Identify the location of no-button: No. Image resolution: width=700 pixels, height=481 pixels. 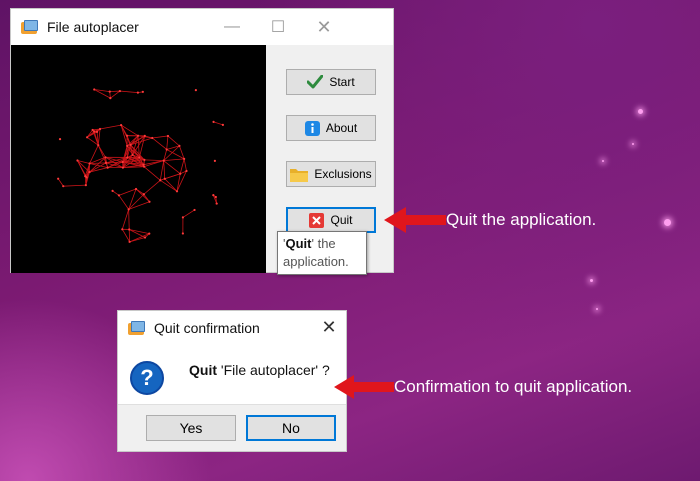
(291, 428).